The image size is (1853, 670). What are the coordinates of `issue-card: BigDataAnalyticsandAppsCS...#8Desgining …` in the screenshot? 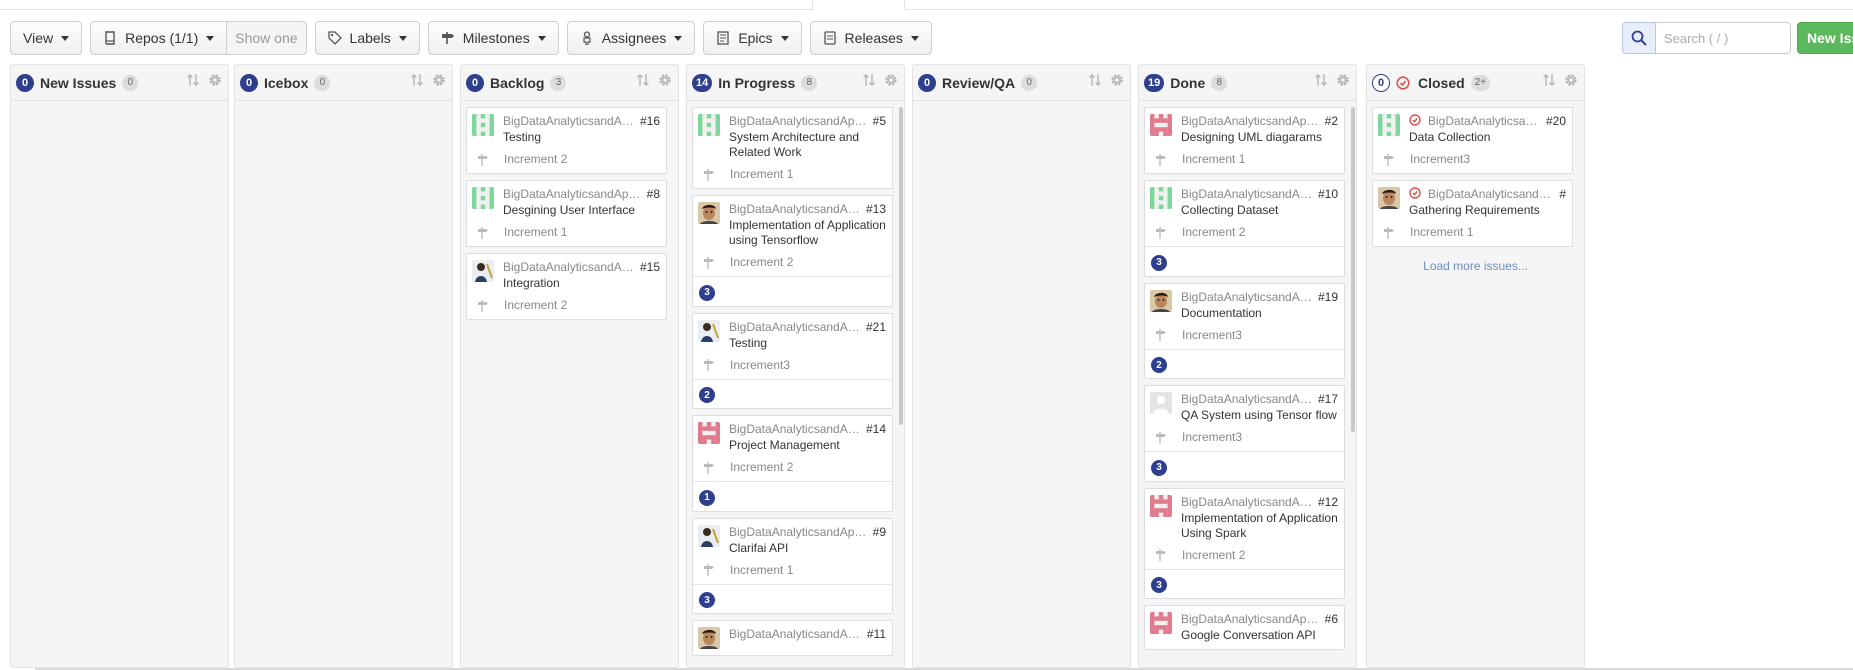 It's located at (566, 213).